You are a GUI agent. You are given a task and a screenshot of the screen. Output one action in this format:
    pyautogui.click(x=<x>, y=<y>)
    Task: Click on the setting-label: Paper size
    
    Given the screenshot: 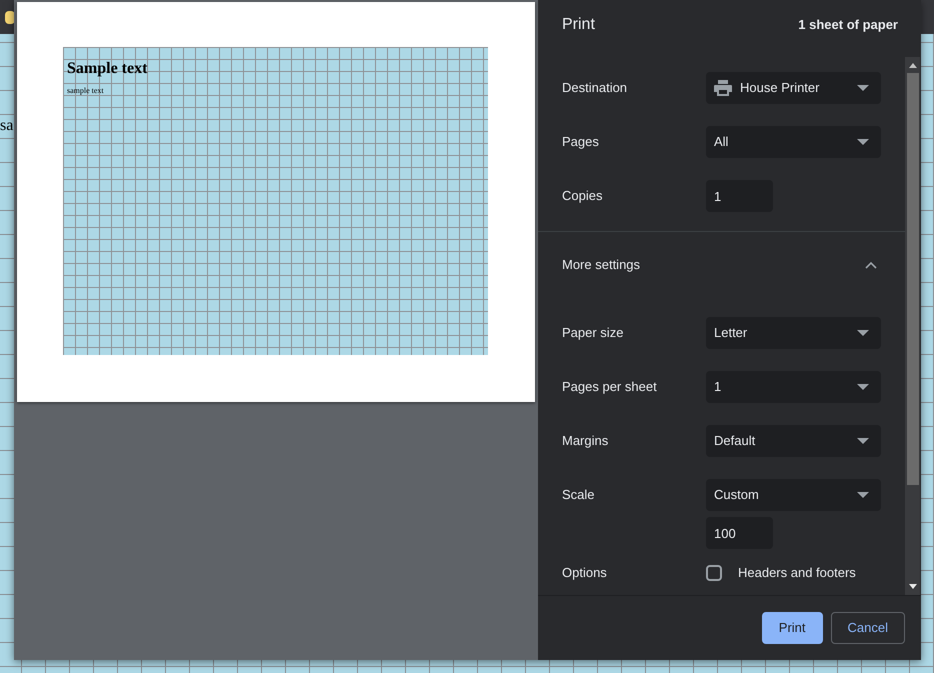 What is the action you would take?
    pyautogui.click(x=593, y=333)
    